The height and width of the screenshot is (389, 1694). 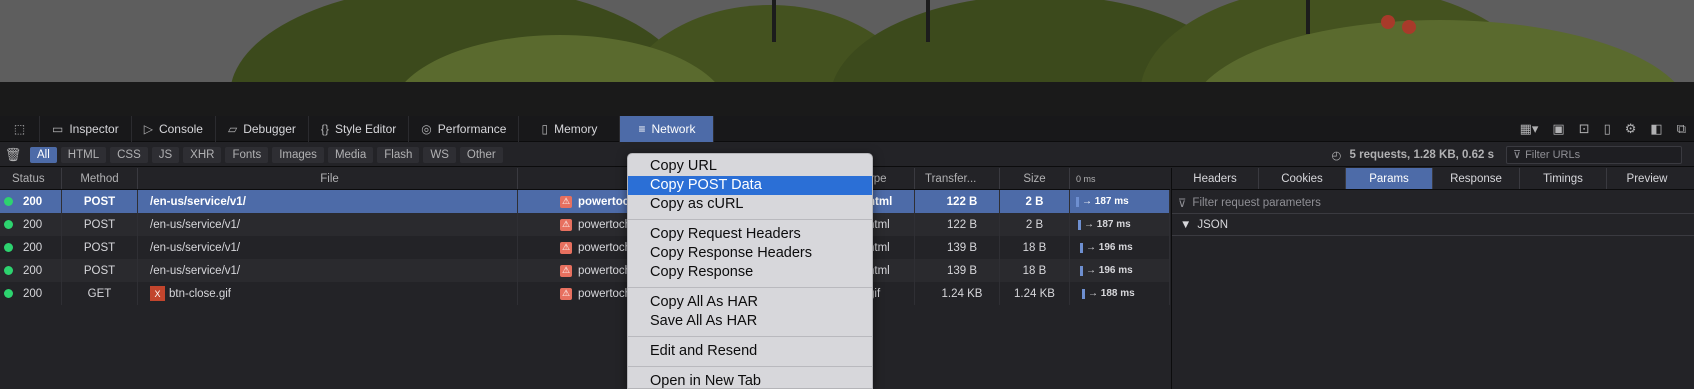 What do you see at coordinates (1584, 129) in the screenshot?
I see `screenshot-icon: ⊡` at bounding box center [1584, 129].